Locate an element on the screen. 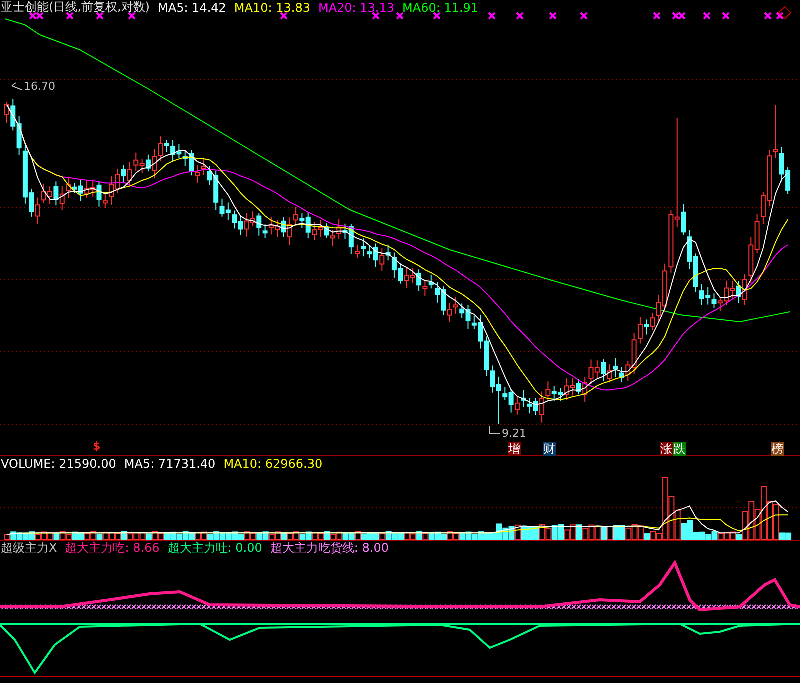 This screenshot has height=683, width=800. moving-average-reading: MA10: 13.83 is located at coordinates (272, 7).